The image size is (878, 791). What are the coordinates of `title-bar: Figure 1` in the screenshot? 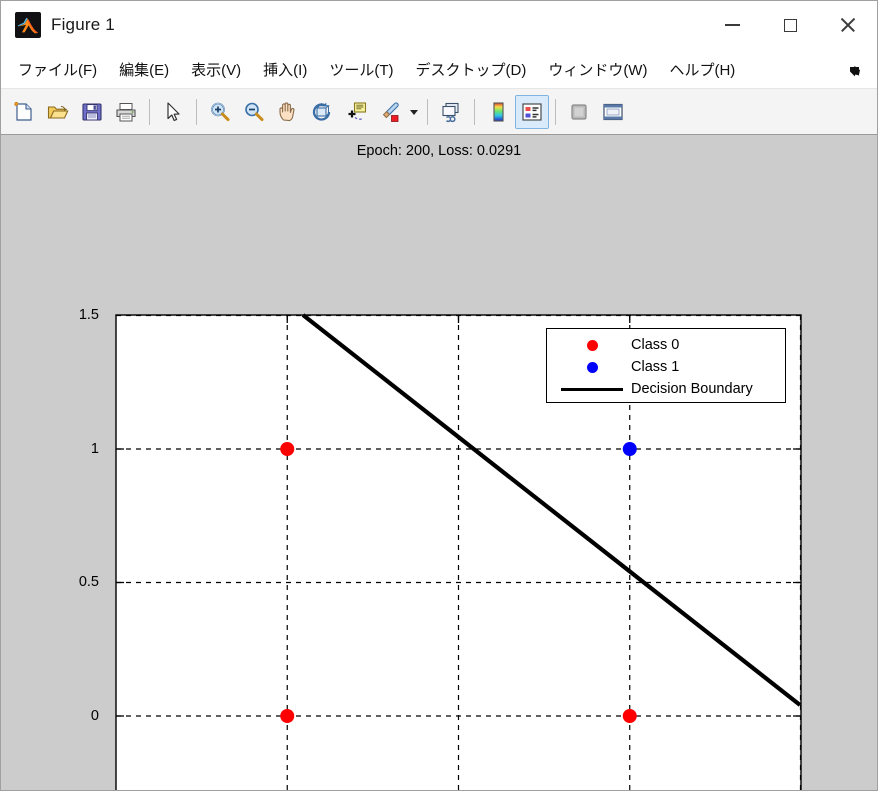 It's located at (439, 25).